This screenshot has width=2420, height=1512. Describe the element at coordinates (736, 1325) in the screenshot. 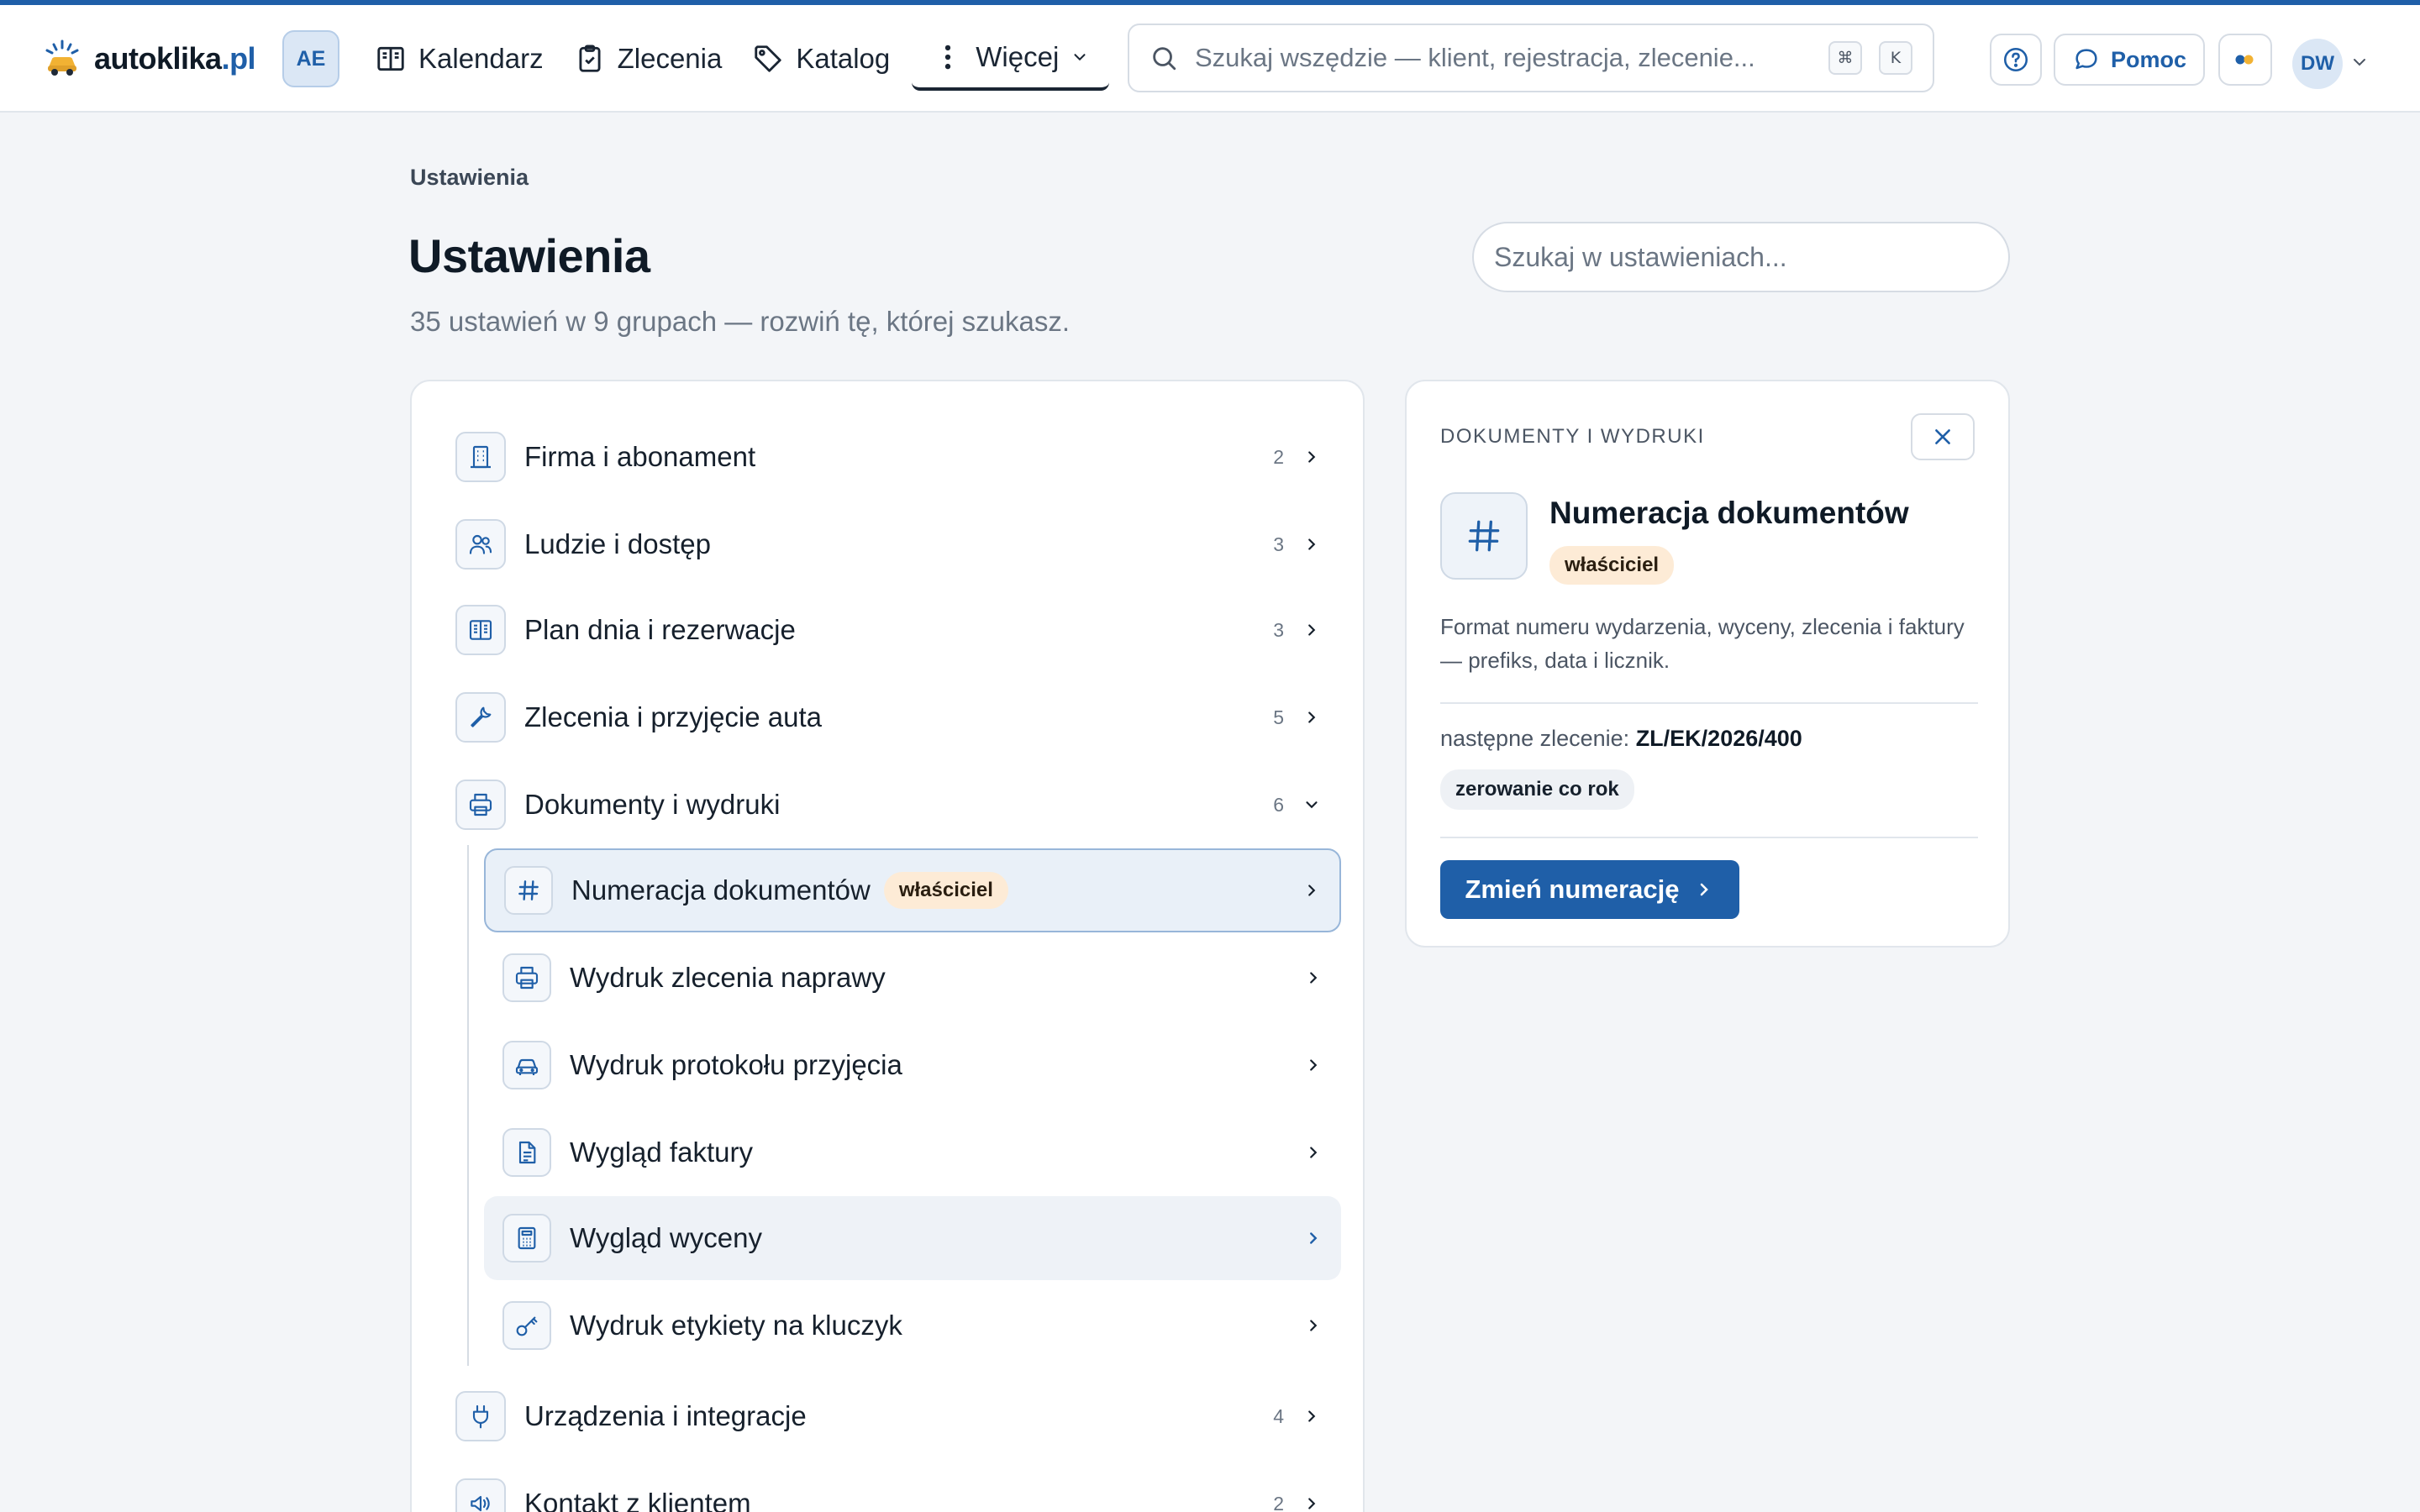

I see `subitem-label: Wydruk etykiety na kluczyk` at that location.